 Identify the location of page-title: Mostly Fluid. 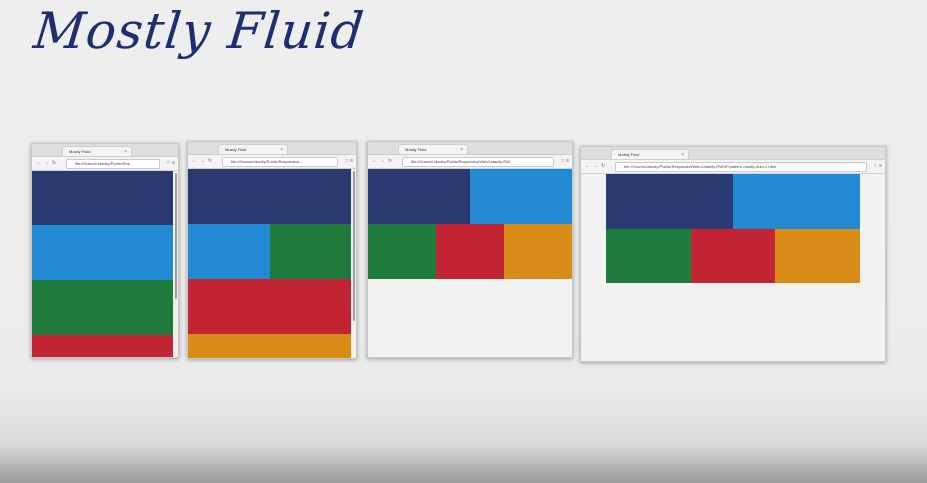
(199, 31).